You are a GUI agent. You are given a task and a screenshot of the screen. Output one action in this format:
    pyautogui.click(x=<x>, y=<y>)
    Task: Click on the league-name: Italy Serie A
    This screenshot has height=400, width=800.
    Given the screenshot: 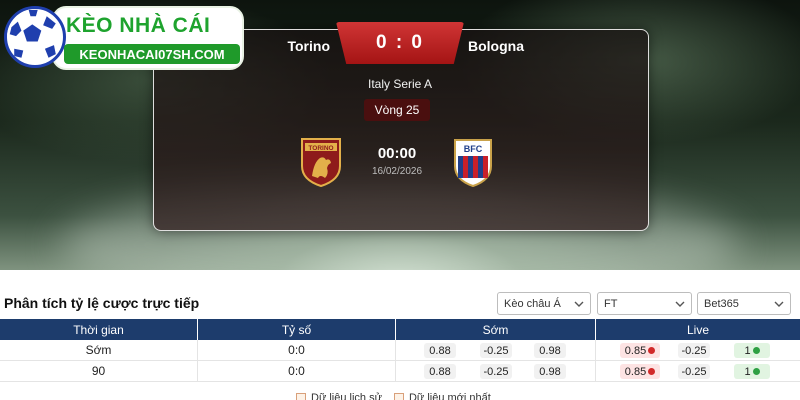 What is the action you would take?
    pyautogui.click(x=400, y=84)
    